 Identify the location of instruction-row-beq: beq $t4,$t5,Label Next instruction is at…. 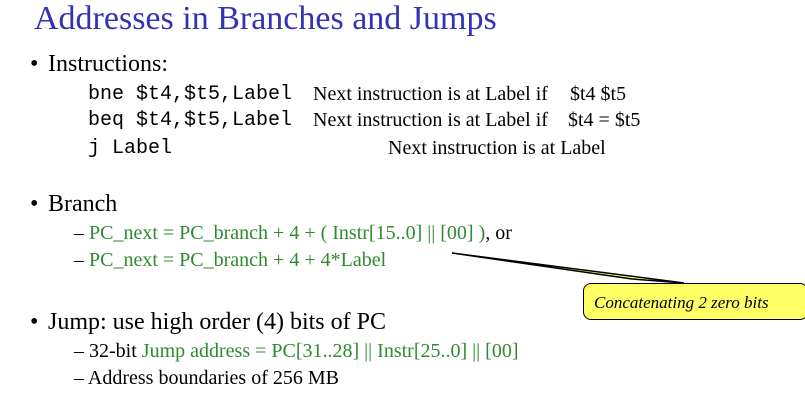
(438, 122).